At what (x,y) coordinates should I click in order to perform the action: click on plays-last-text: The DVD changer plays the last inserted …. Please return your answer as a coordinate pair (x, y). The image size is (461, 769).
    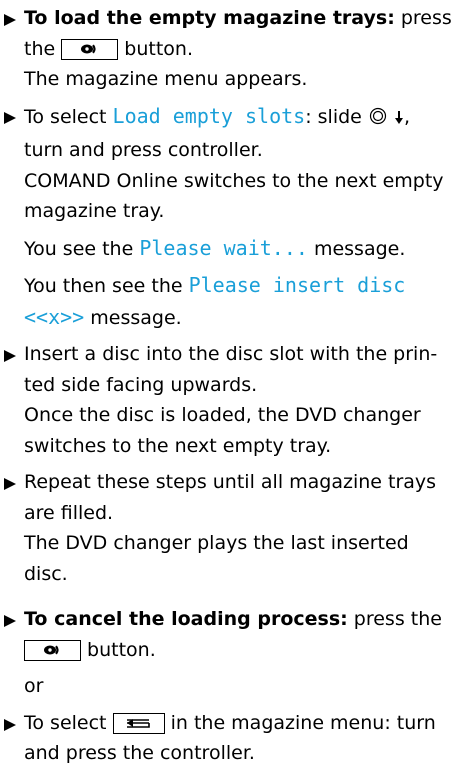
    Looking at the image, I should click on (216, 558).